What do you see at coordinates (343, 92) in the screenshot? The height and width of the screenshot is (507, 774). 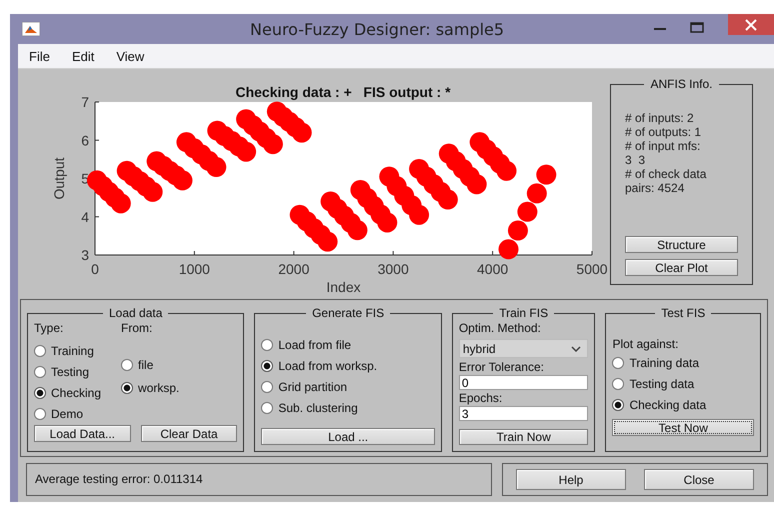 I see `chart-title: Checking data : + FIS output : *` at bounding box center [343, 92].